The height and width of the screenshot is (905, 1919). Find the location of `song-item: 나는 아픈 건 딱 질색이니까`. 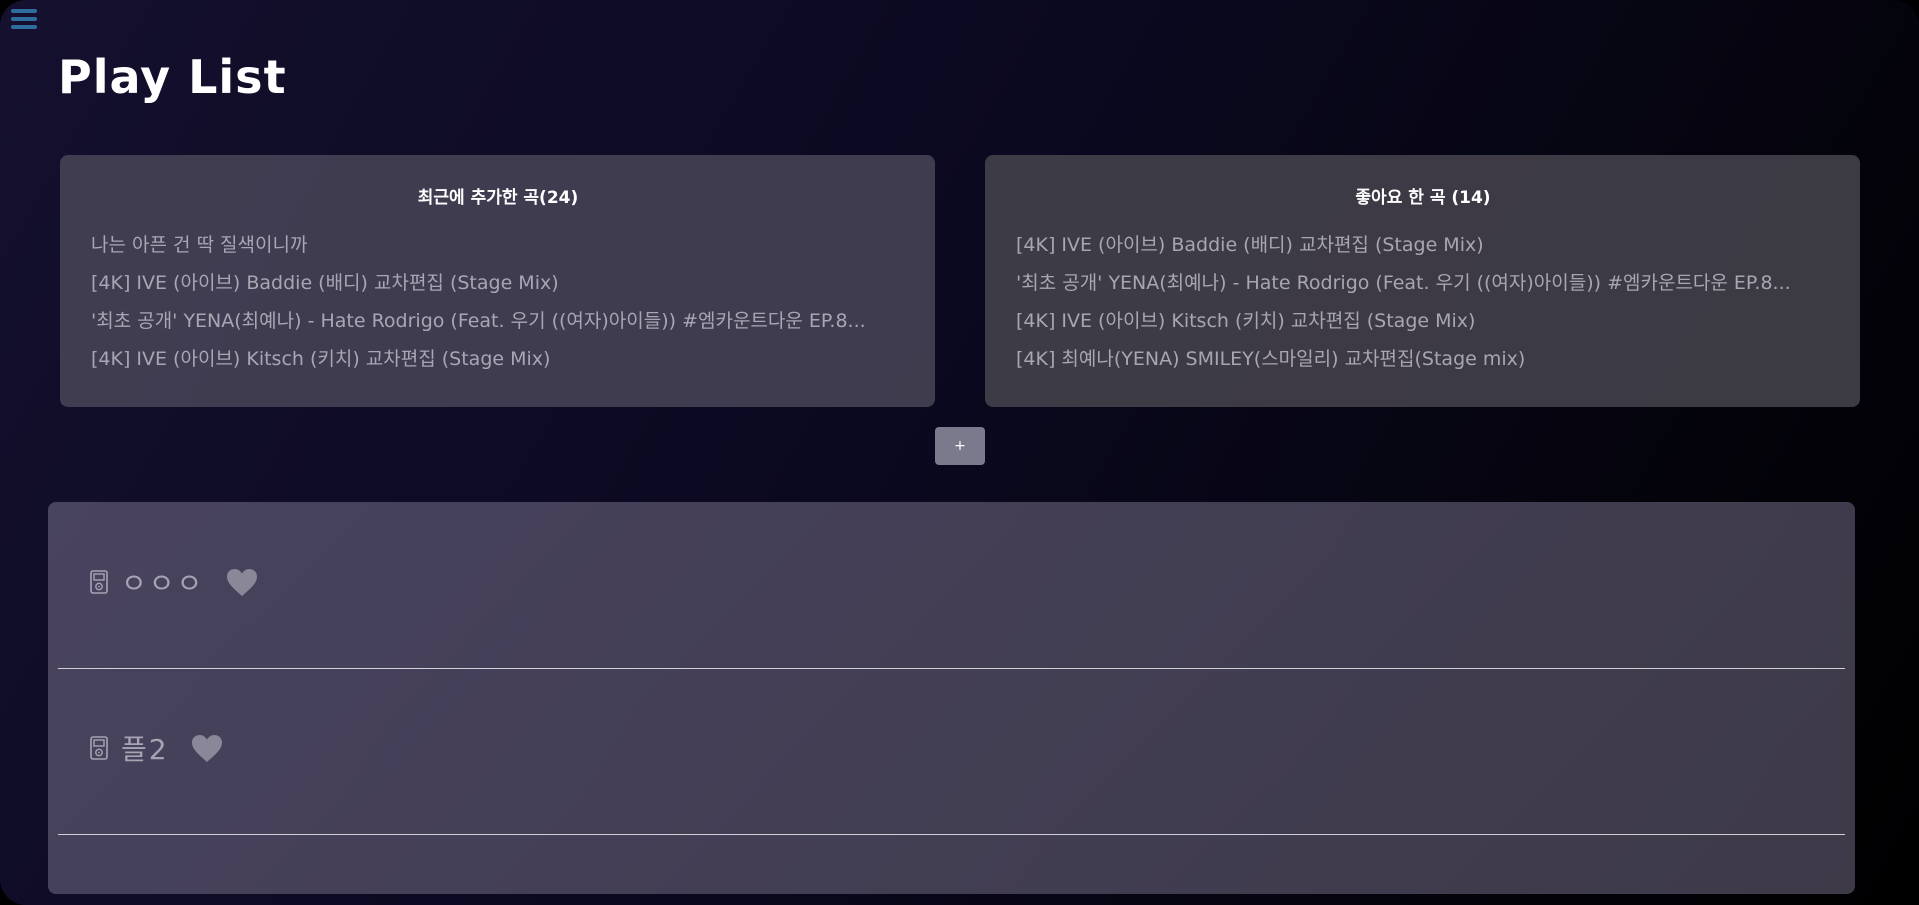

song-item: 나는 아픈 건 딱 질색이니까 is located at coordinates (498, 245).